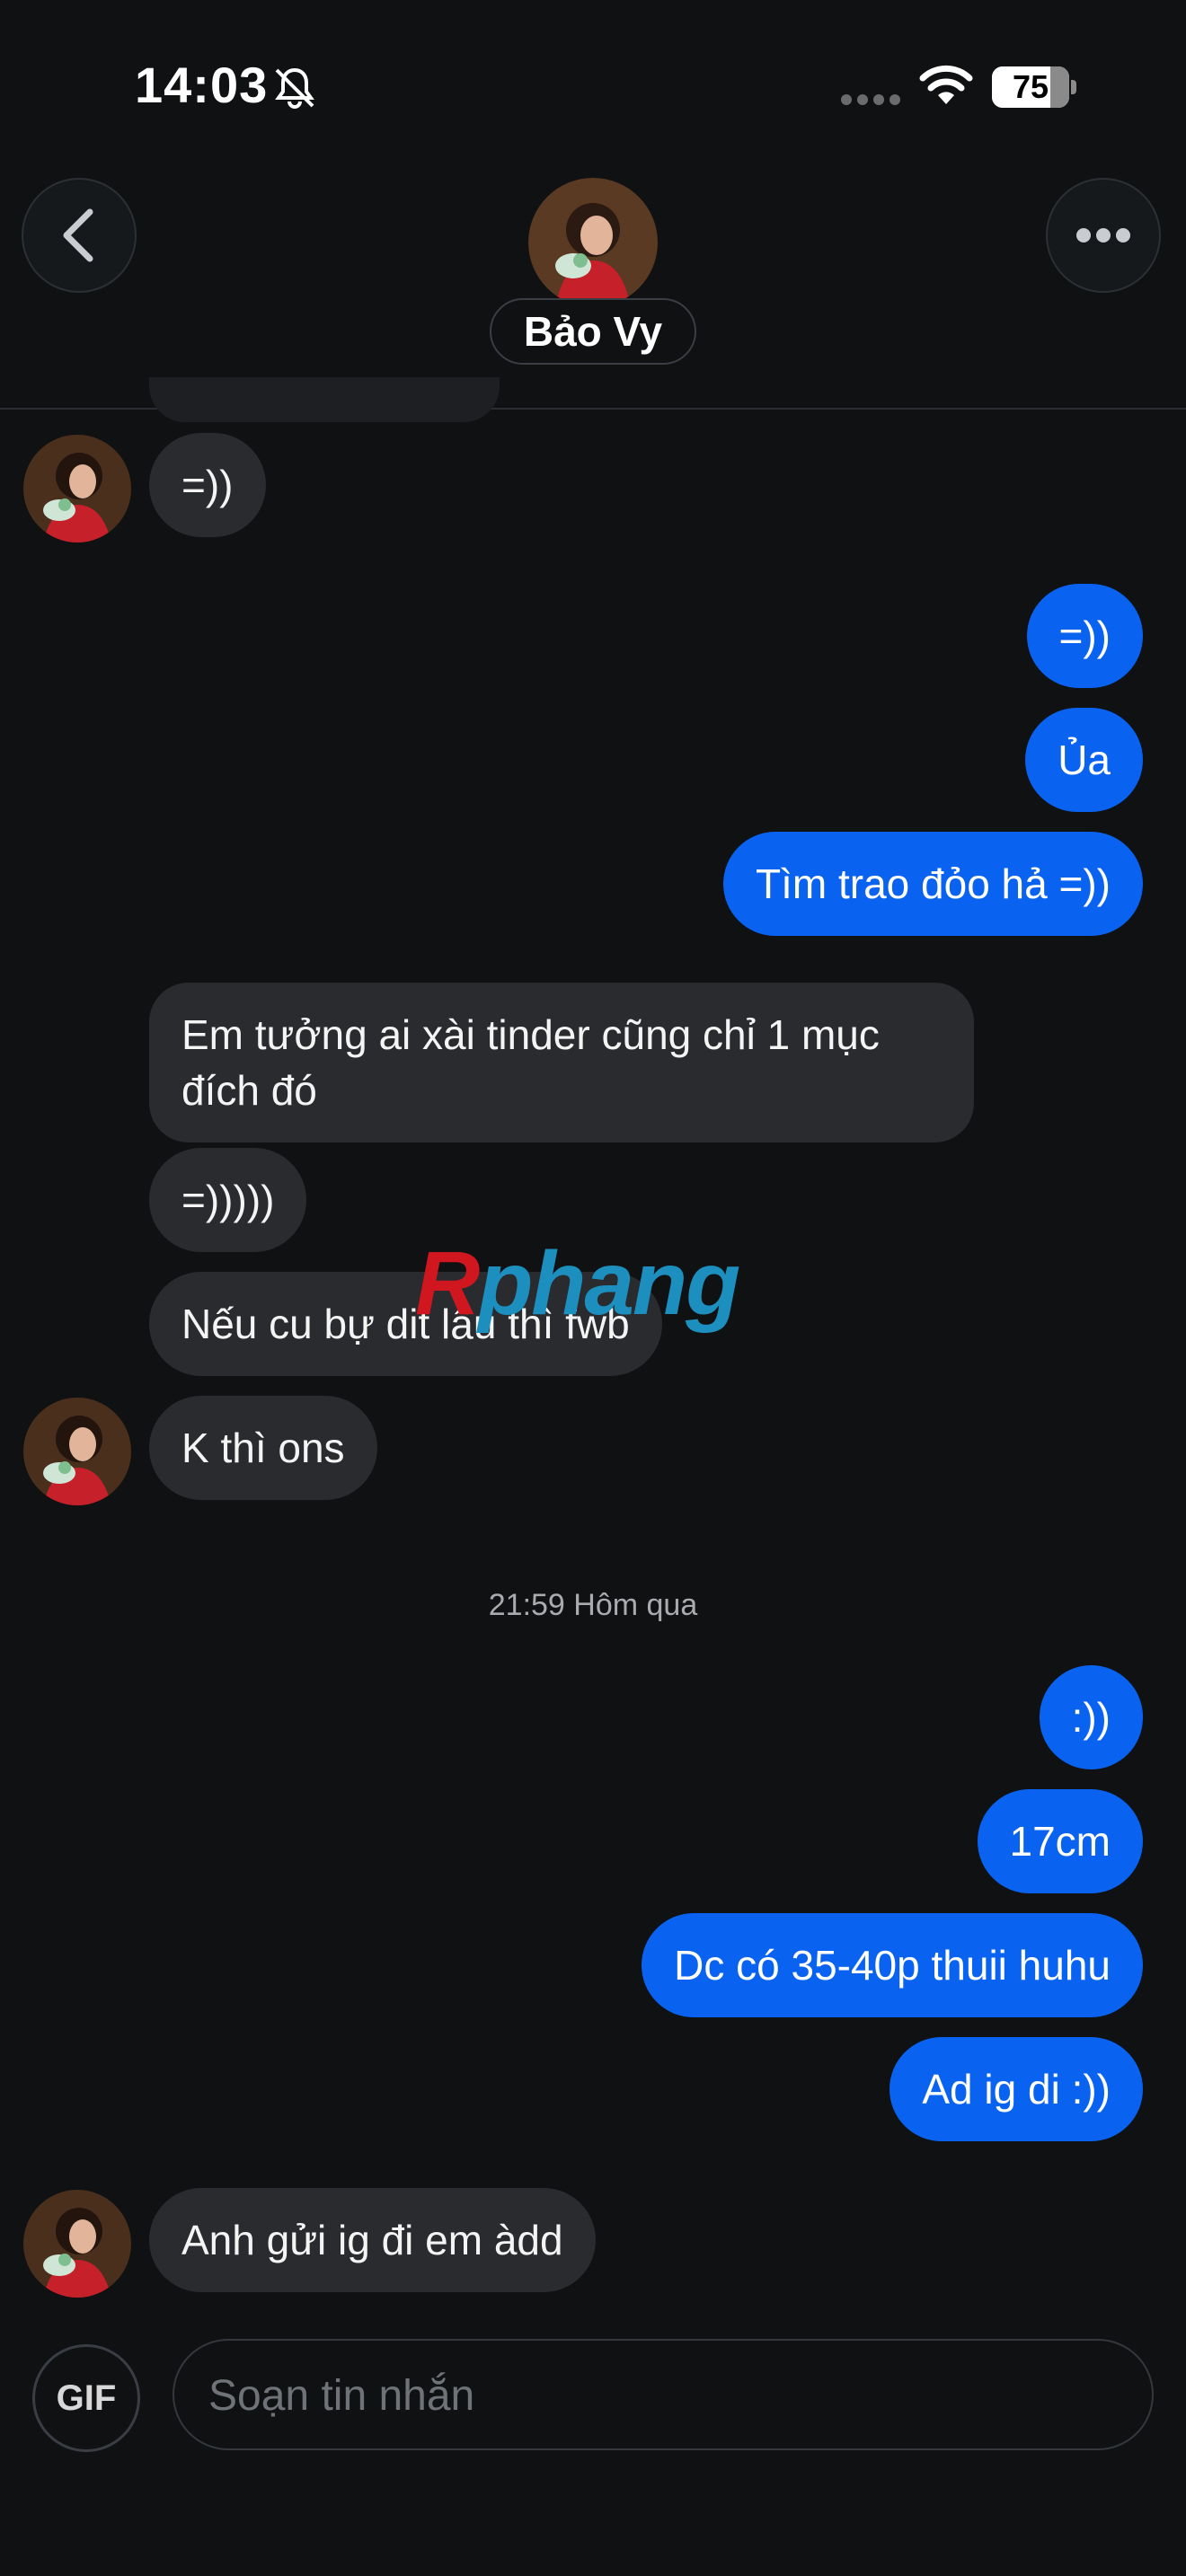 This screenshot has width=1186, height=2576. What do you see at coordinates (372, 2240) in the screenshot?
I see `message-bubble-incoming: Anh gửi ig đi em àdd` at bounding box center [372, 2240].